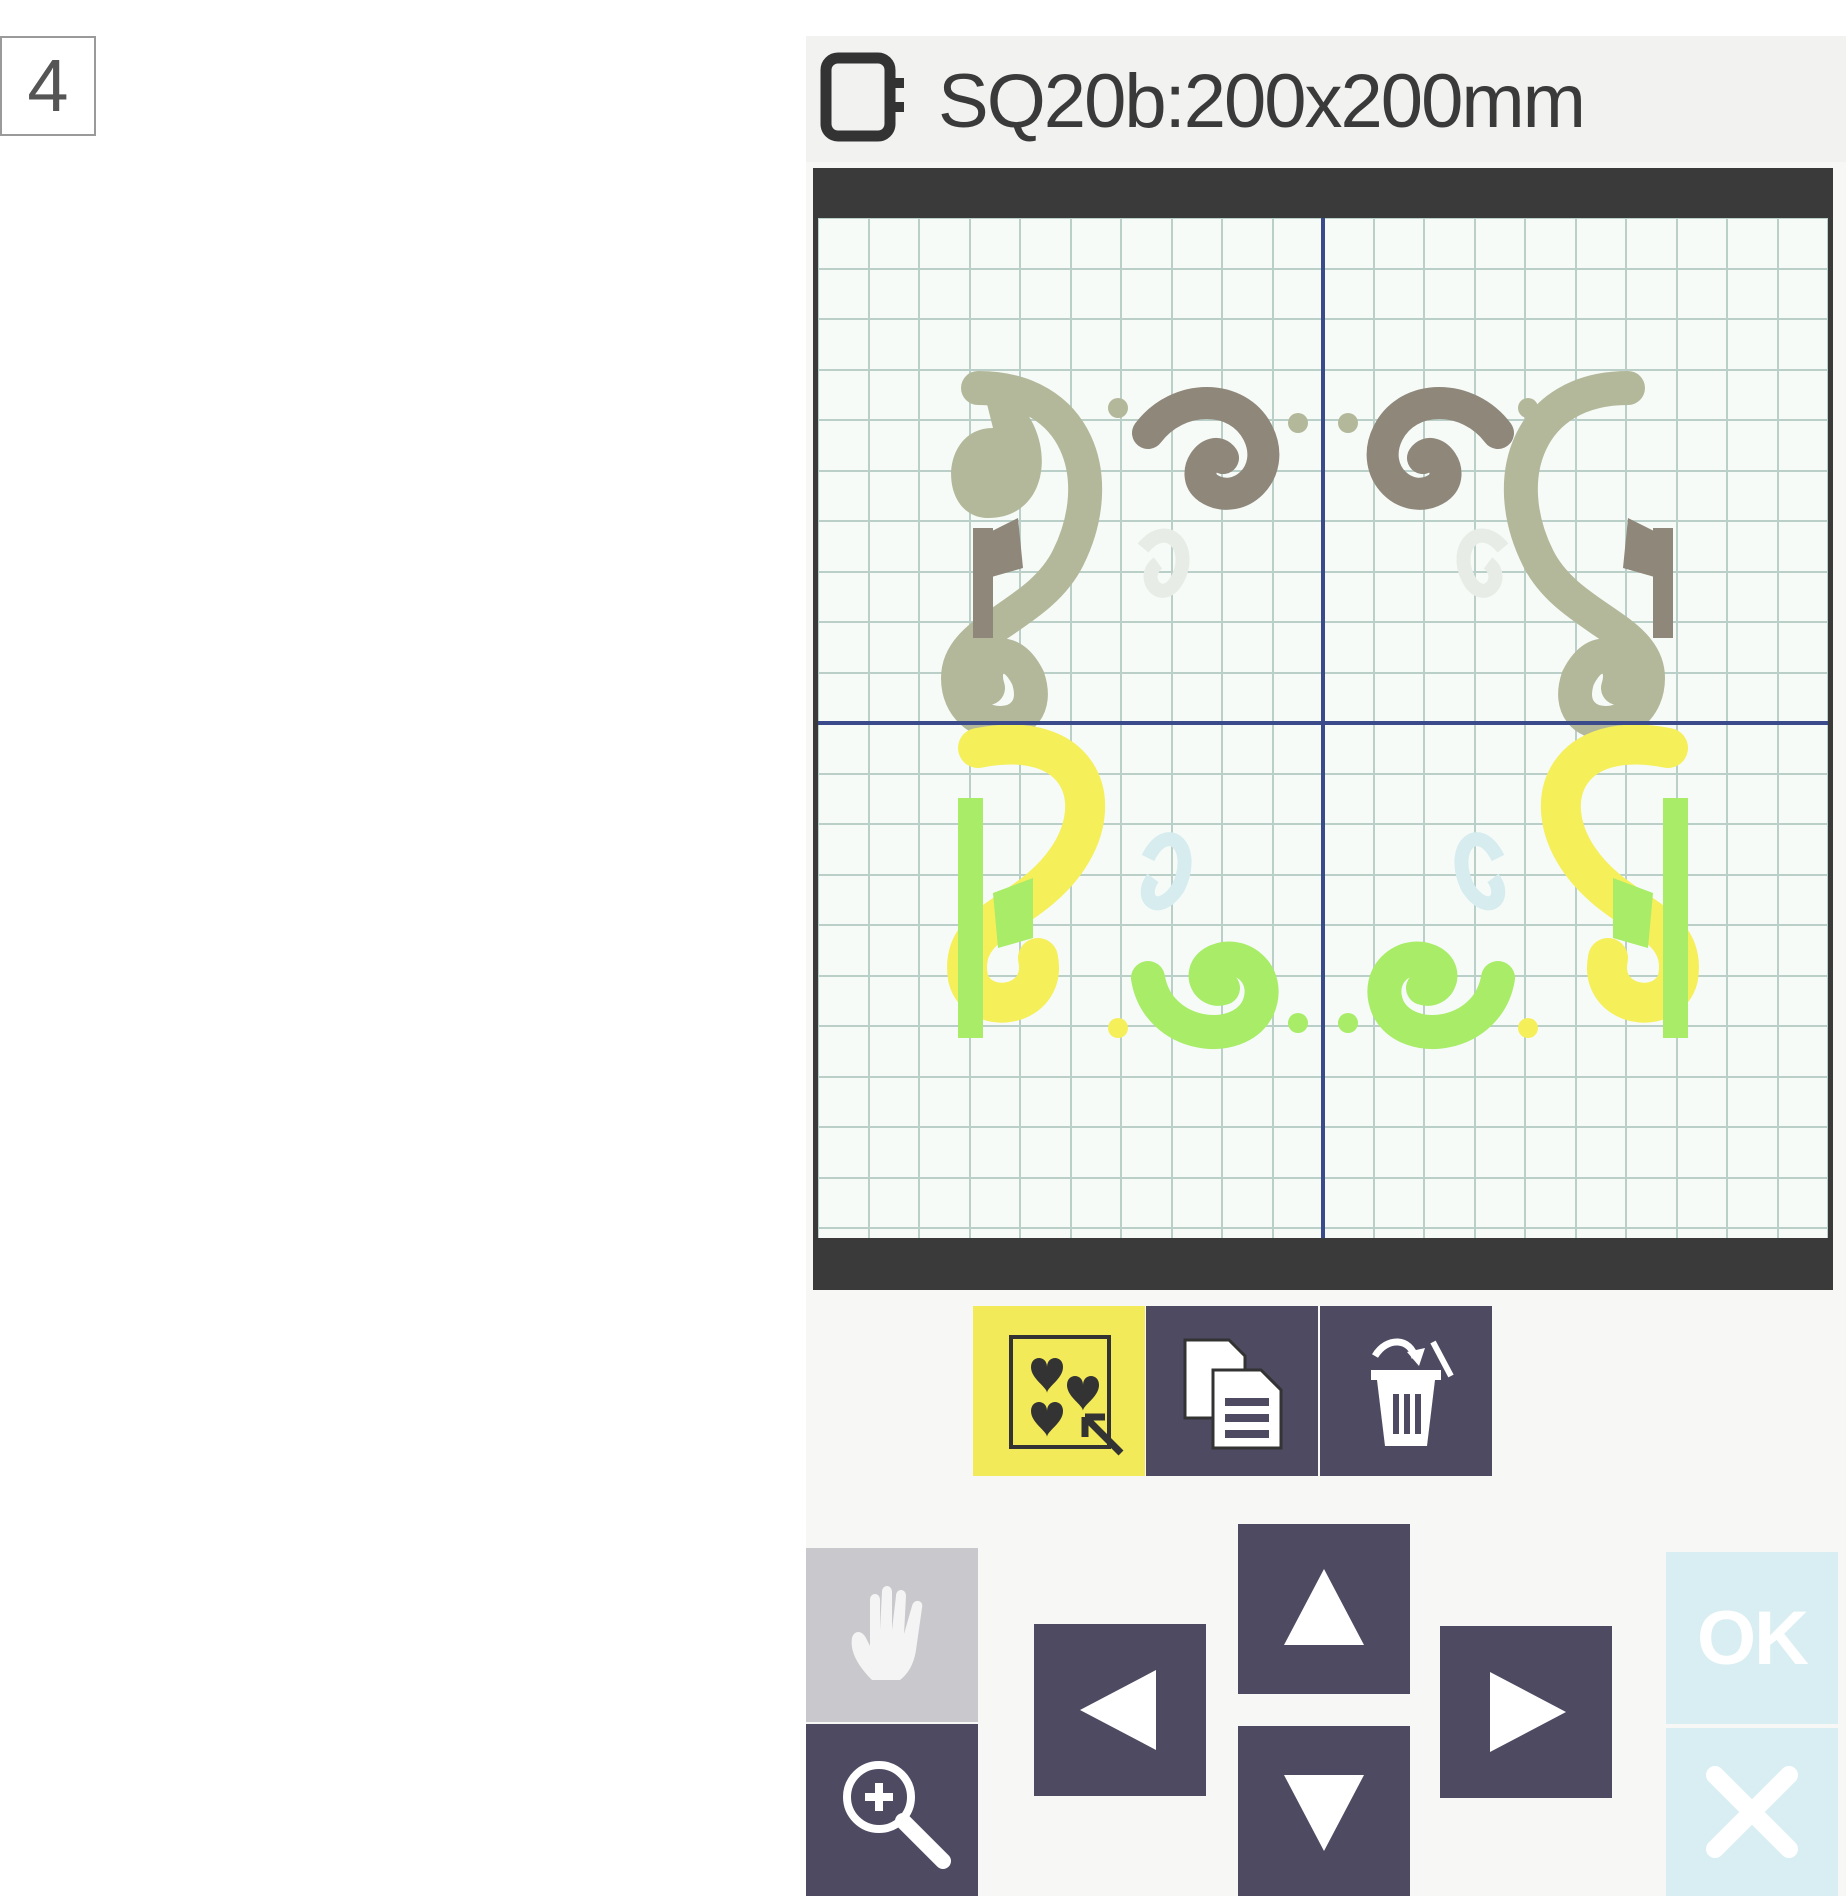 This screenshot has width=1847, height=1896. I want to click on hand-button, so click(892, 1635).